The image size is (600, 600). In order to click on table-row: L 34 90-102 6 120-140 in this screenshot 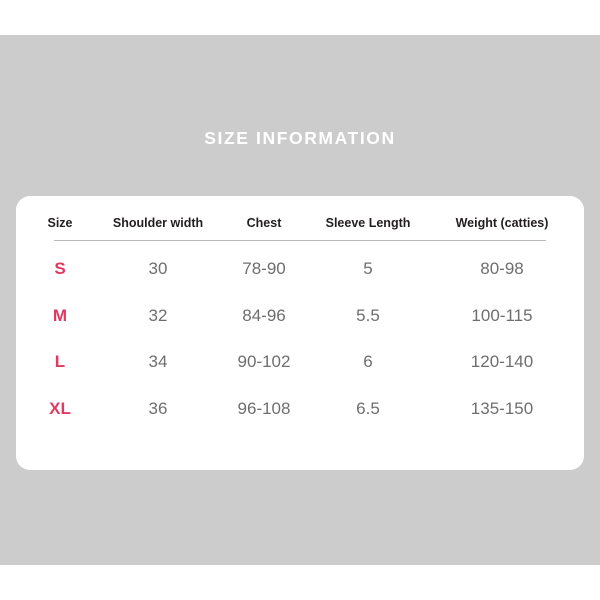, I will do `click(300, 362)`.